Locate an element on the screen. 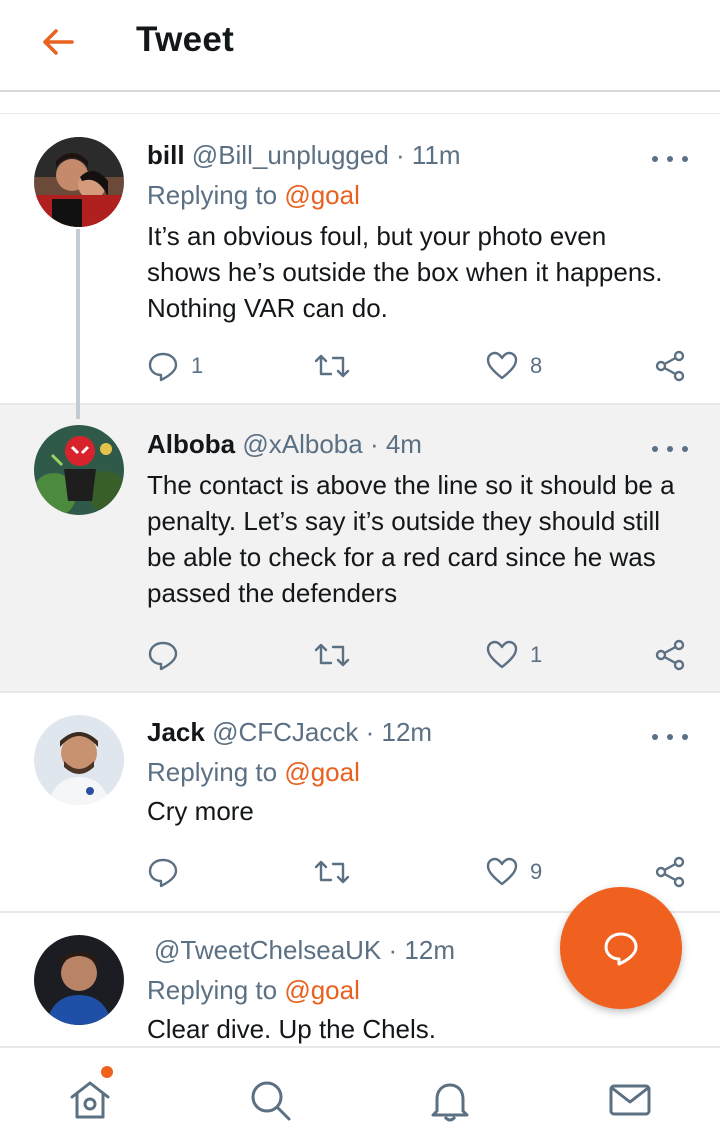 Image resolution: width=720 pixels, height=1138 pixels. handle: @xAlboba is located at coordinates (302, 444).